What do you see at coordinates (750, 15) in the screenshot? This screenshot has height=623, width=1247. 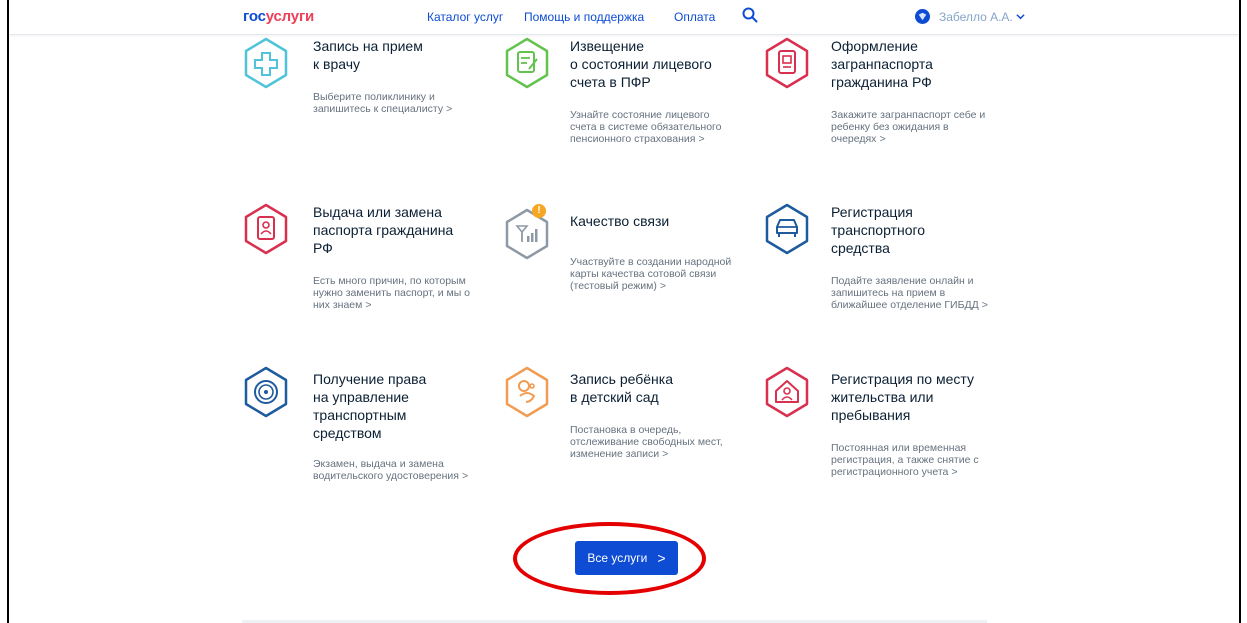 I see `search-icon` at bounding box center [750, 15].